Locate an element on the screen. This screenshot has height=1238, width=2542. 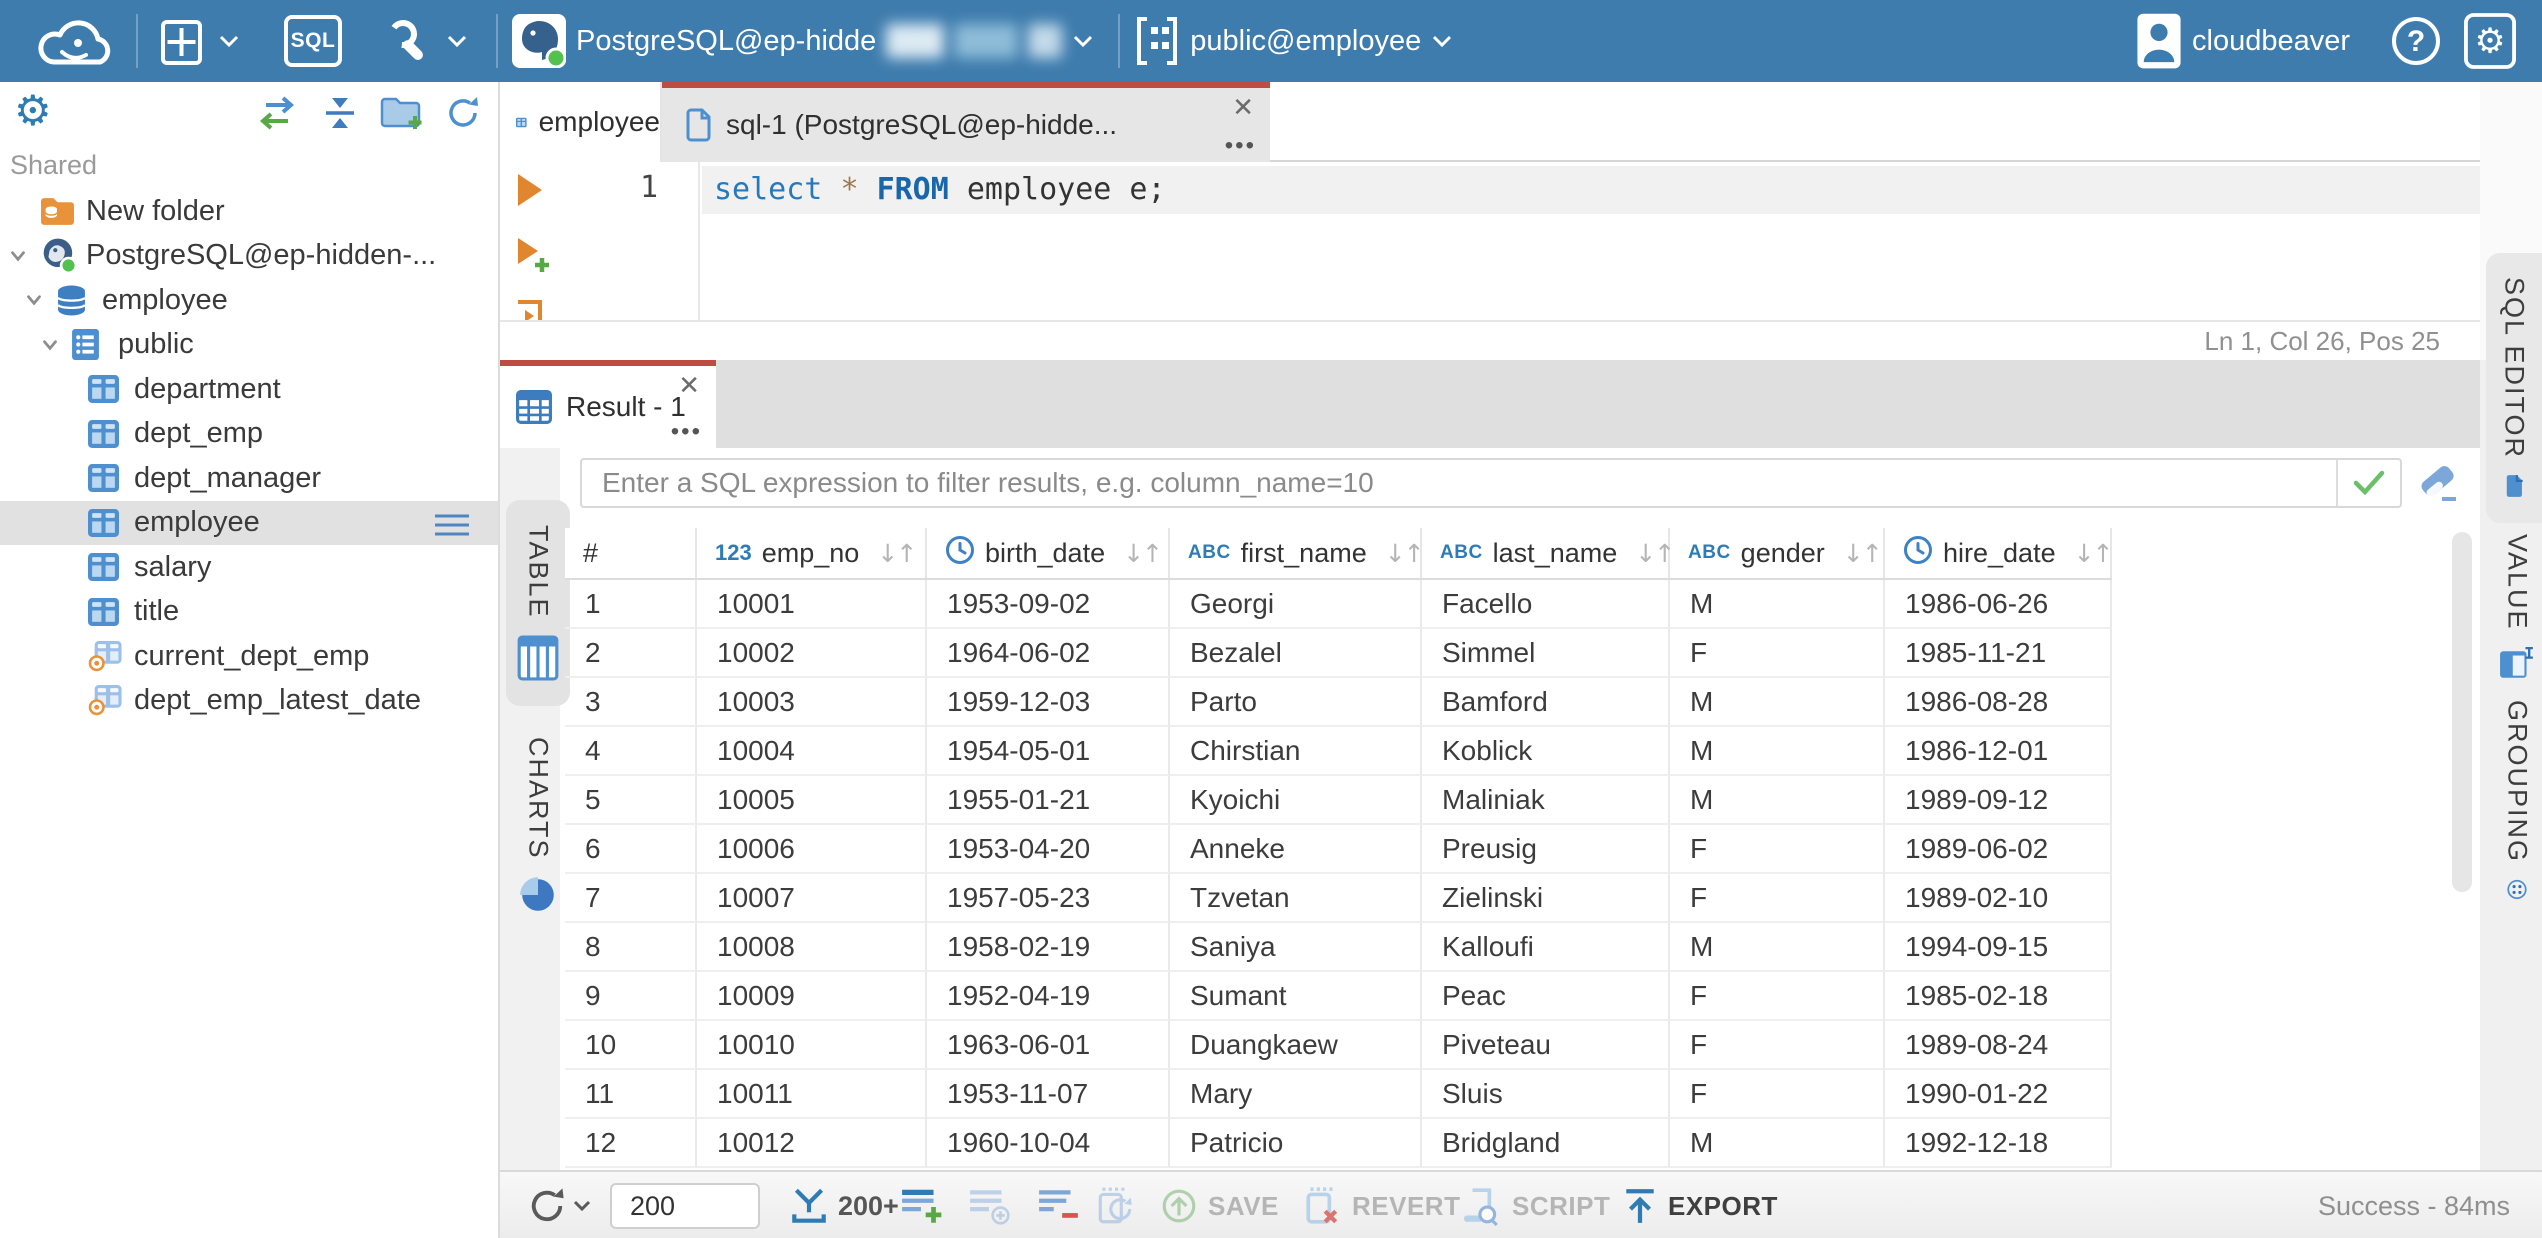
data-cell: 1986-12-01 is located at coordinates (1998, 751).